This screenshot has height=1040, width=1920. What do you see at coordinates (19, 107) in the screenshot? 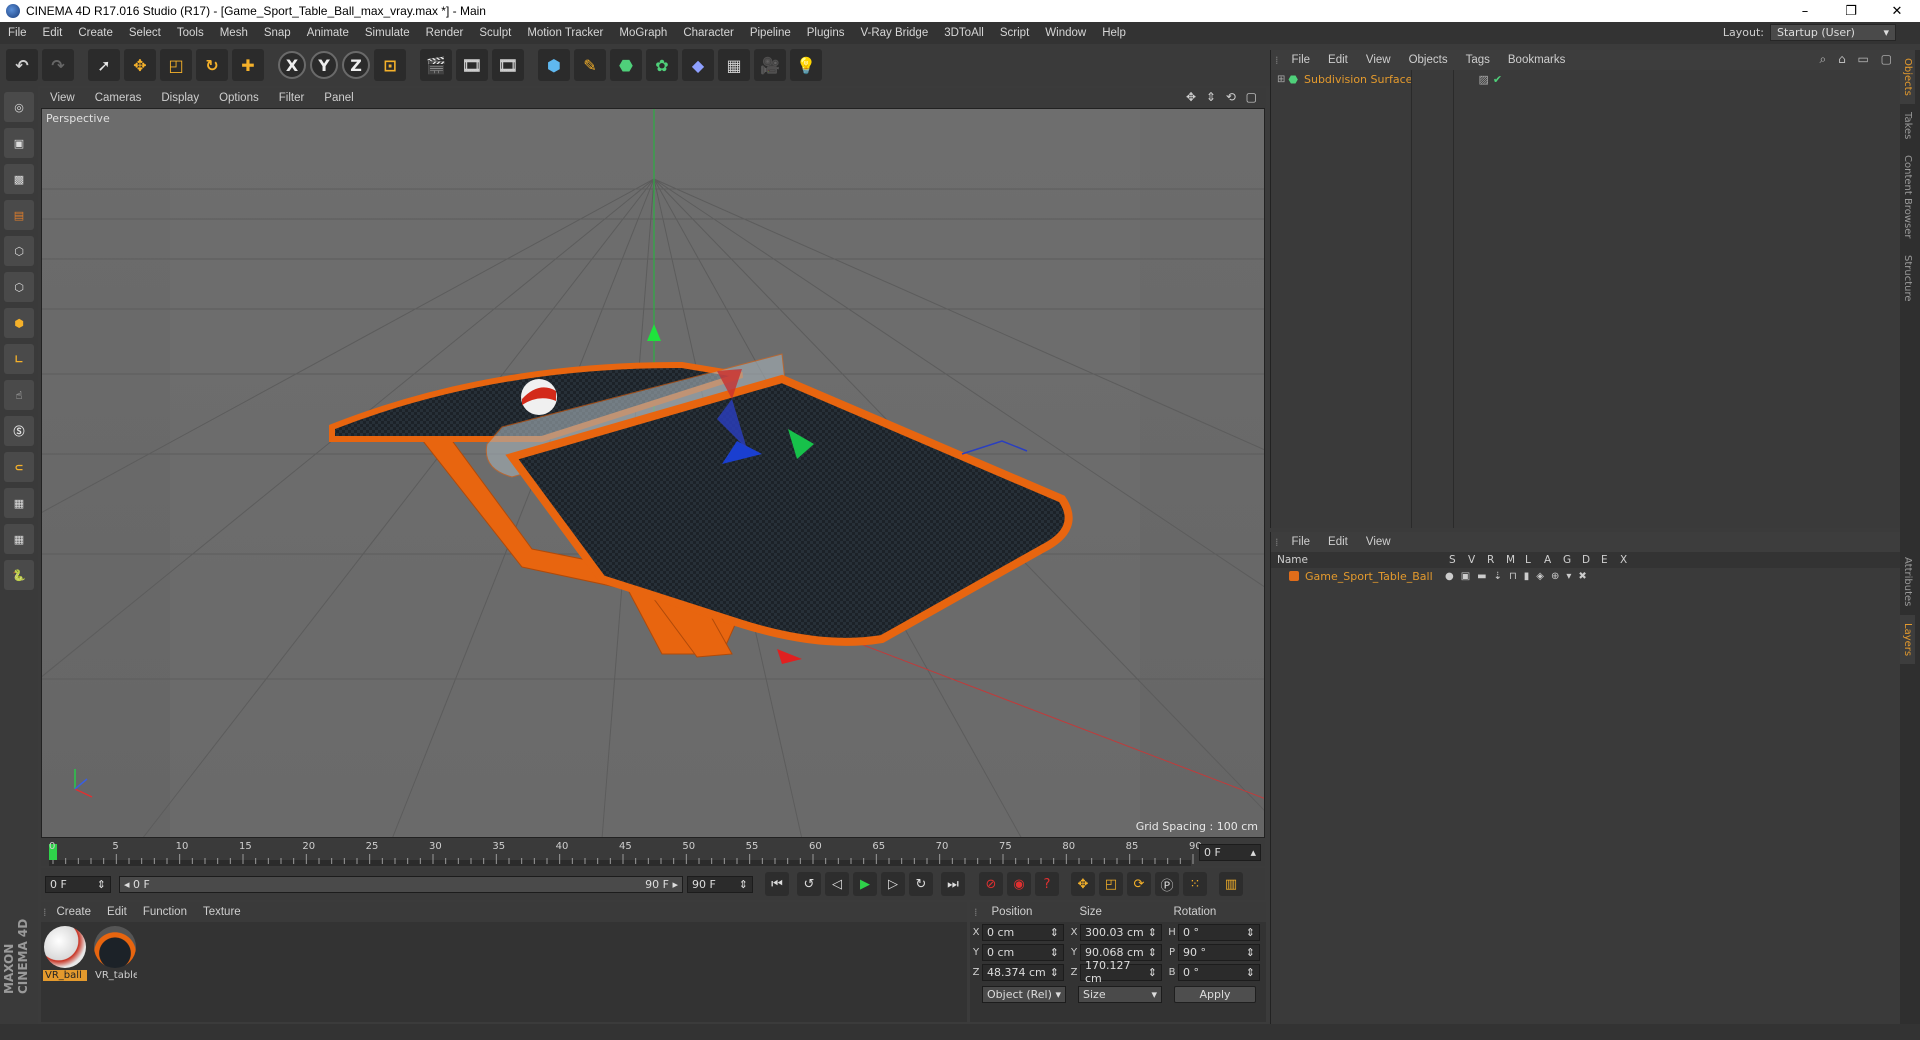
I see `make-editable-button: ◎` at bounding box center [19, 107].